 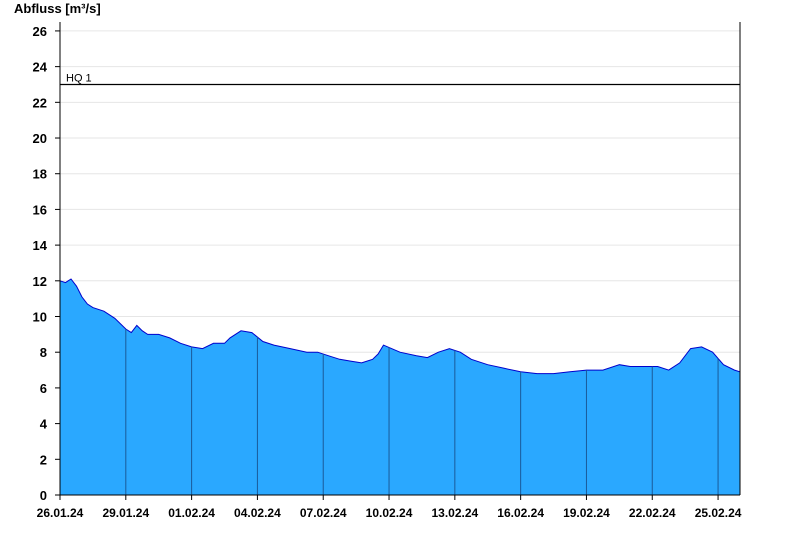 I want to click on reference-lines: HQ 1, so click(x=400, y=79).